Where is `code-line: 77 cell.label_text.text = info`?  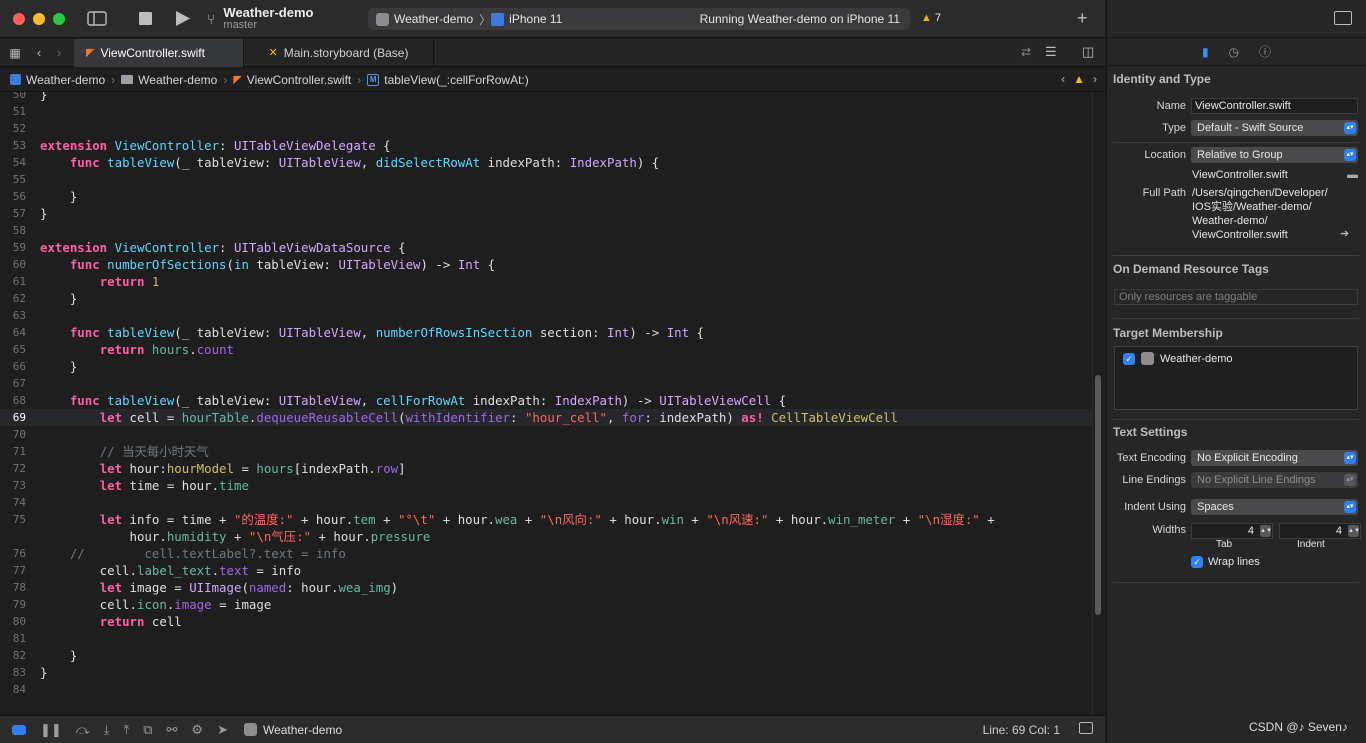
code-line: 77 cell.label_text.text = info is located at coordinates (546, 570).